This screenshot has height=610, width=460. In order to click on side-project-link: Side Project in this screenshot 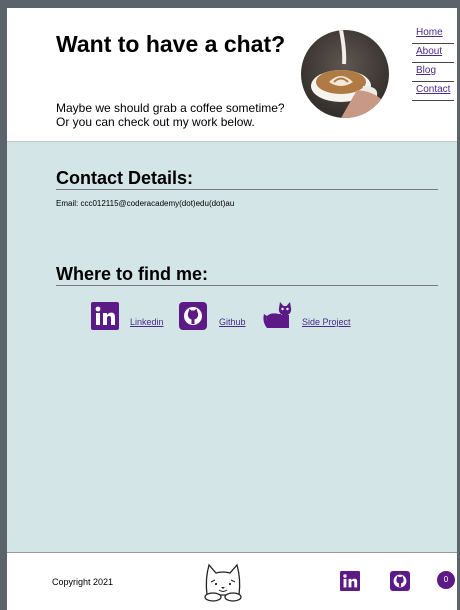, I will do `click(326, 322)`.